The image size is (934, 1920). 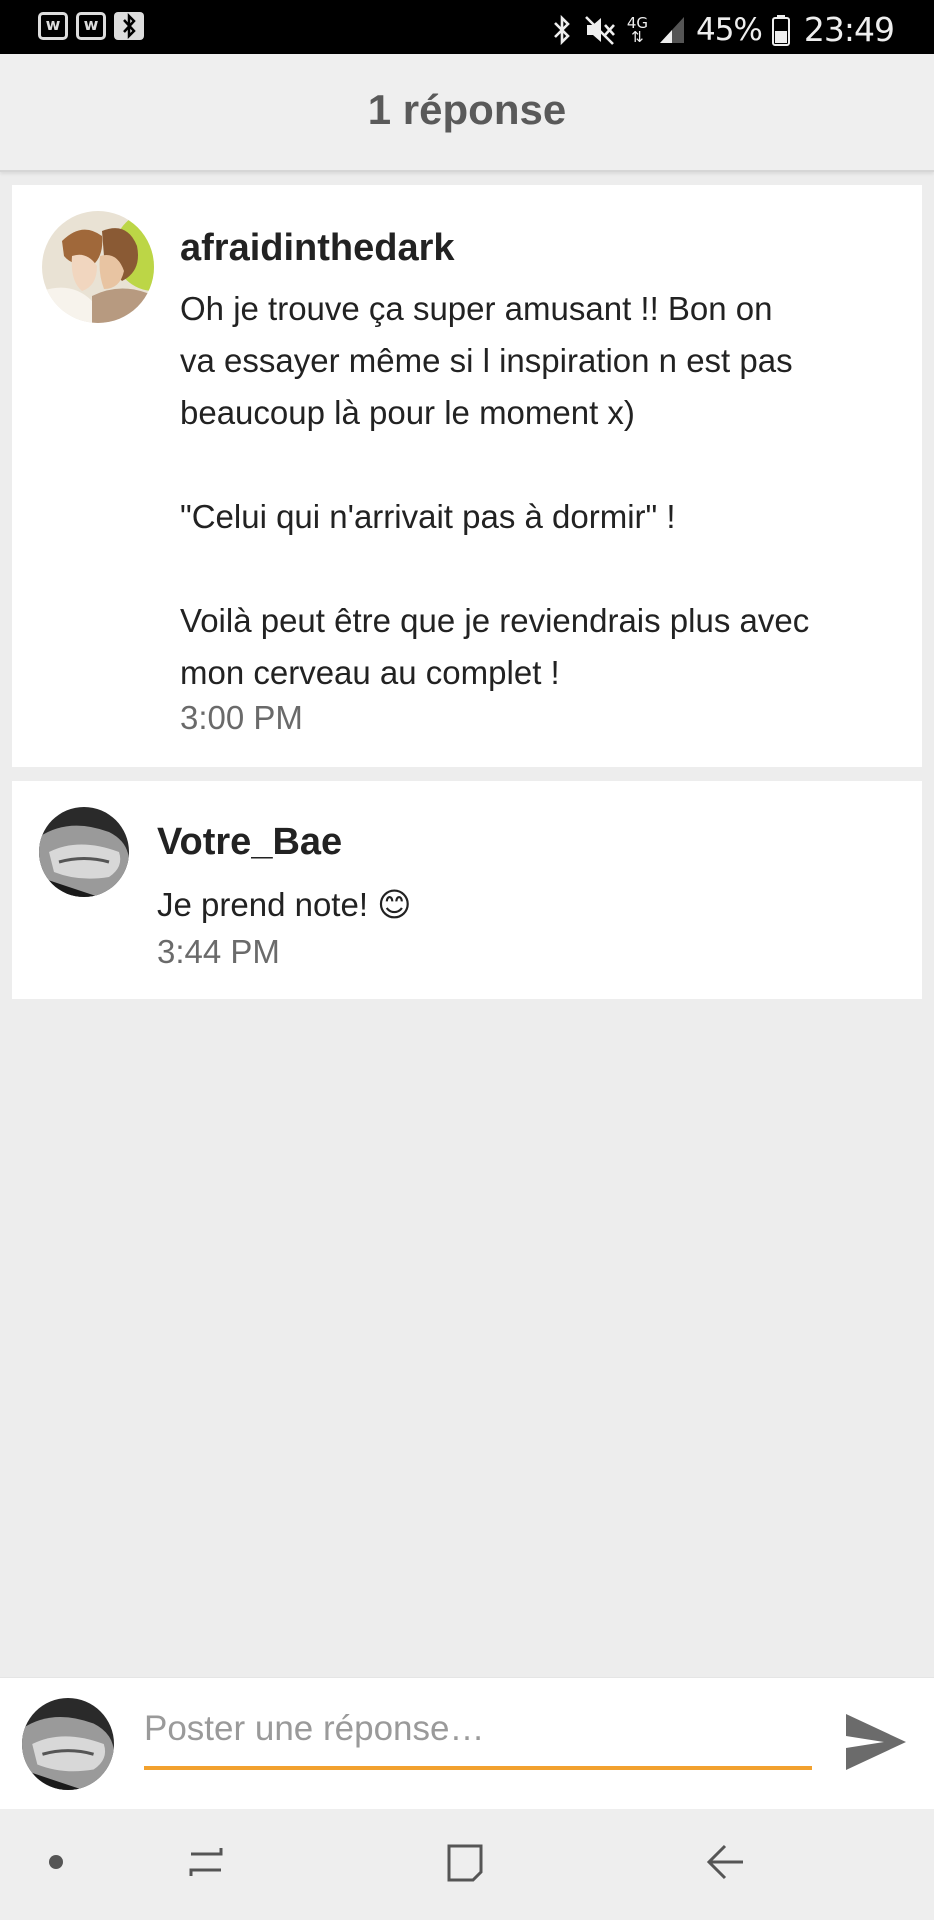 What do you see at coordinates (729, 29) in the screenshot?
I see `battery-percent: 45%` at bounding box center [729, 29].